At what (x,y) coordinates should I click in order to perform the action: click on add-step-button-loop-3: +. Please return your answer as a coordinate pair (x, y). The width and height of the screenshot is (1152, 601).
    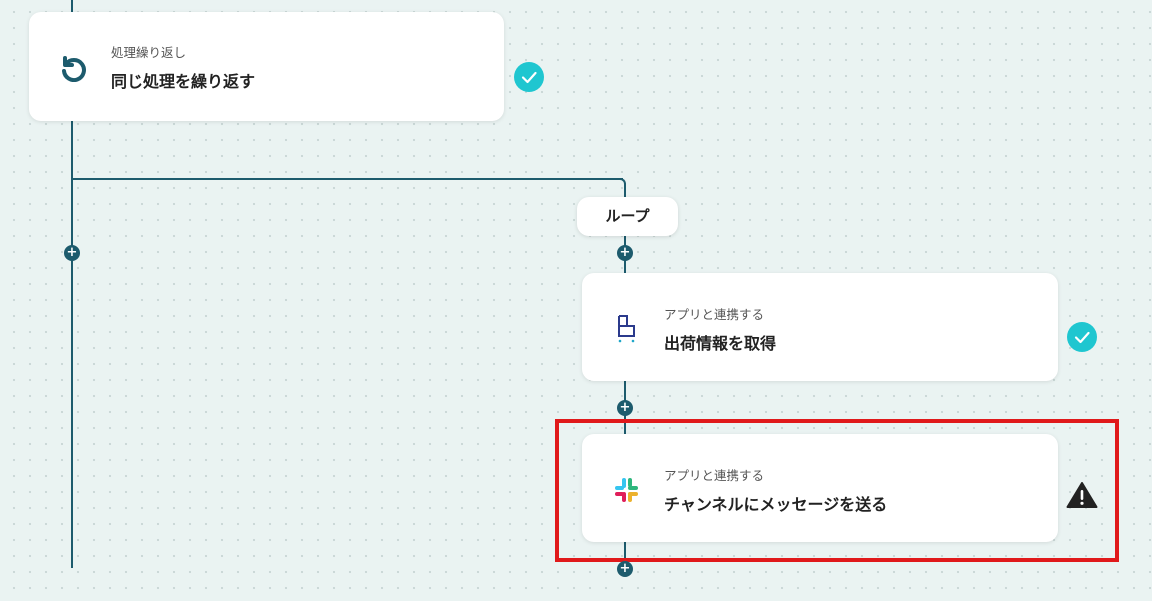
    Looking at the image, I should click on (625, 569).